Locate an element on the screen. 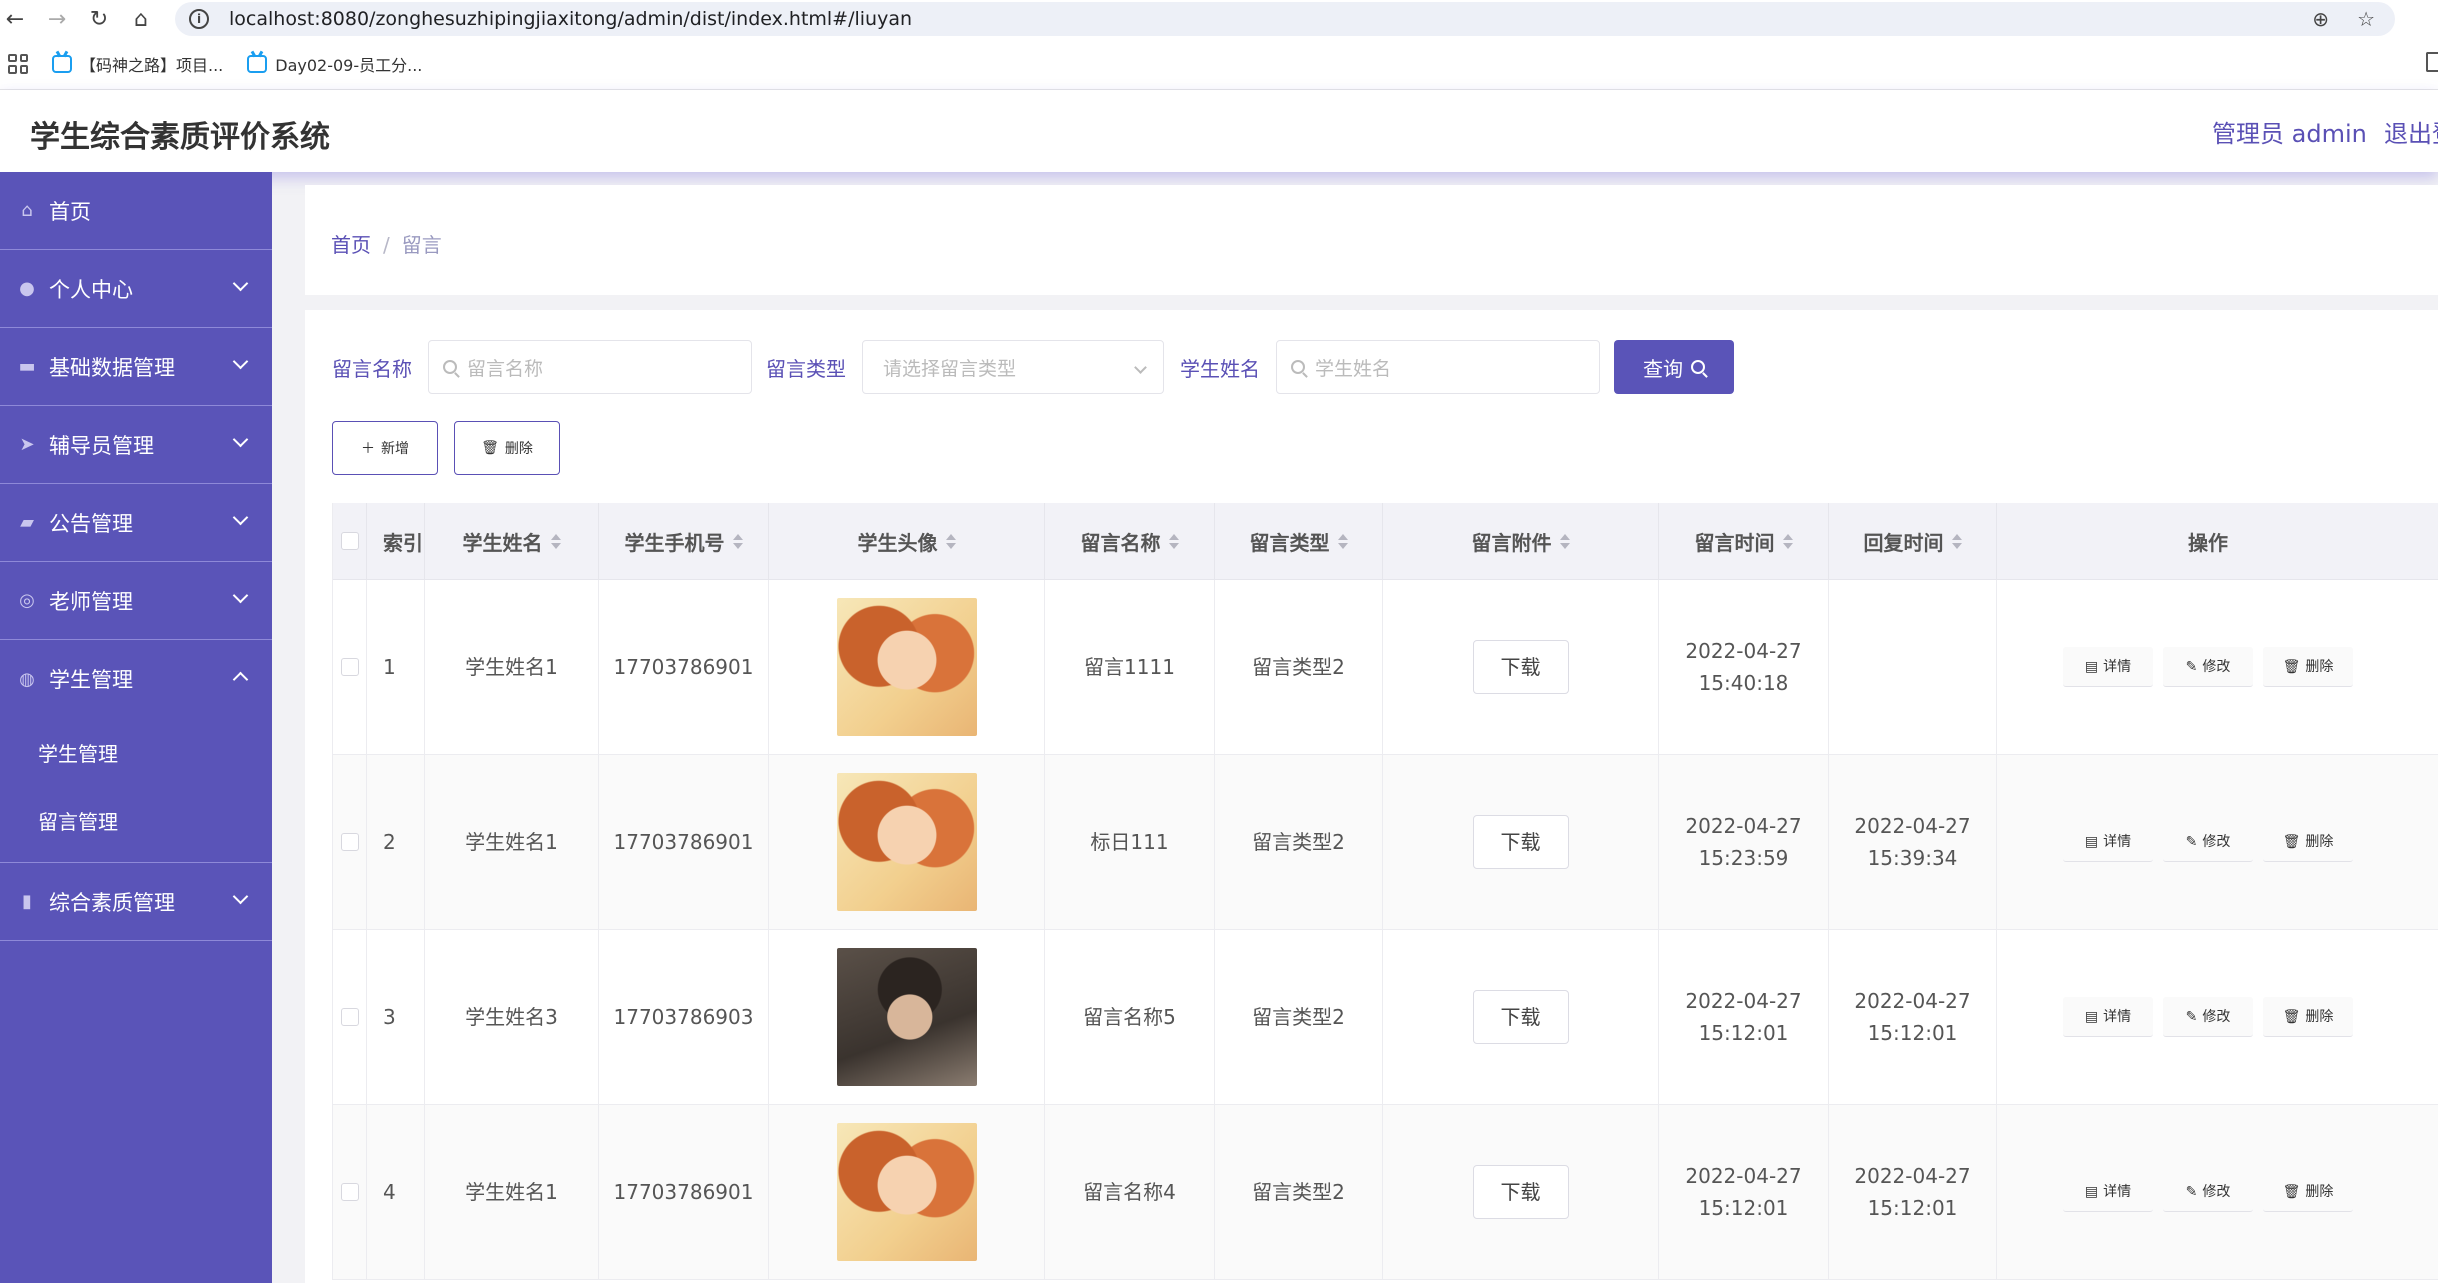  add-button: ＋ 新增 is located at coordinates (385, 448).